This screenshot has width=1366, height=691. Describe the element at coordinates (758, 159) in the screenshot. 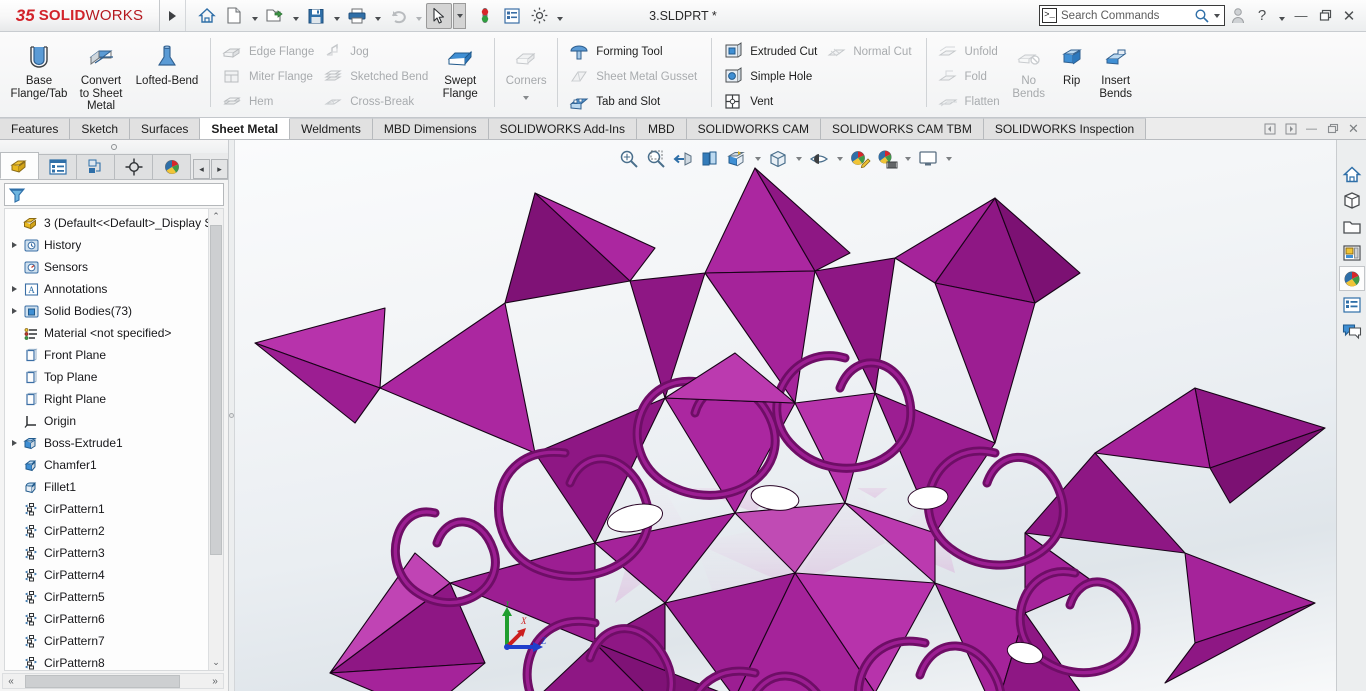

I see `view-orientation-dropdown` at that location.